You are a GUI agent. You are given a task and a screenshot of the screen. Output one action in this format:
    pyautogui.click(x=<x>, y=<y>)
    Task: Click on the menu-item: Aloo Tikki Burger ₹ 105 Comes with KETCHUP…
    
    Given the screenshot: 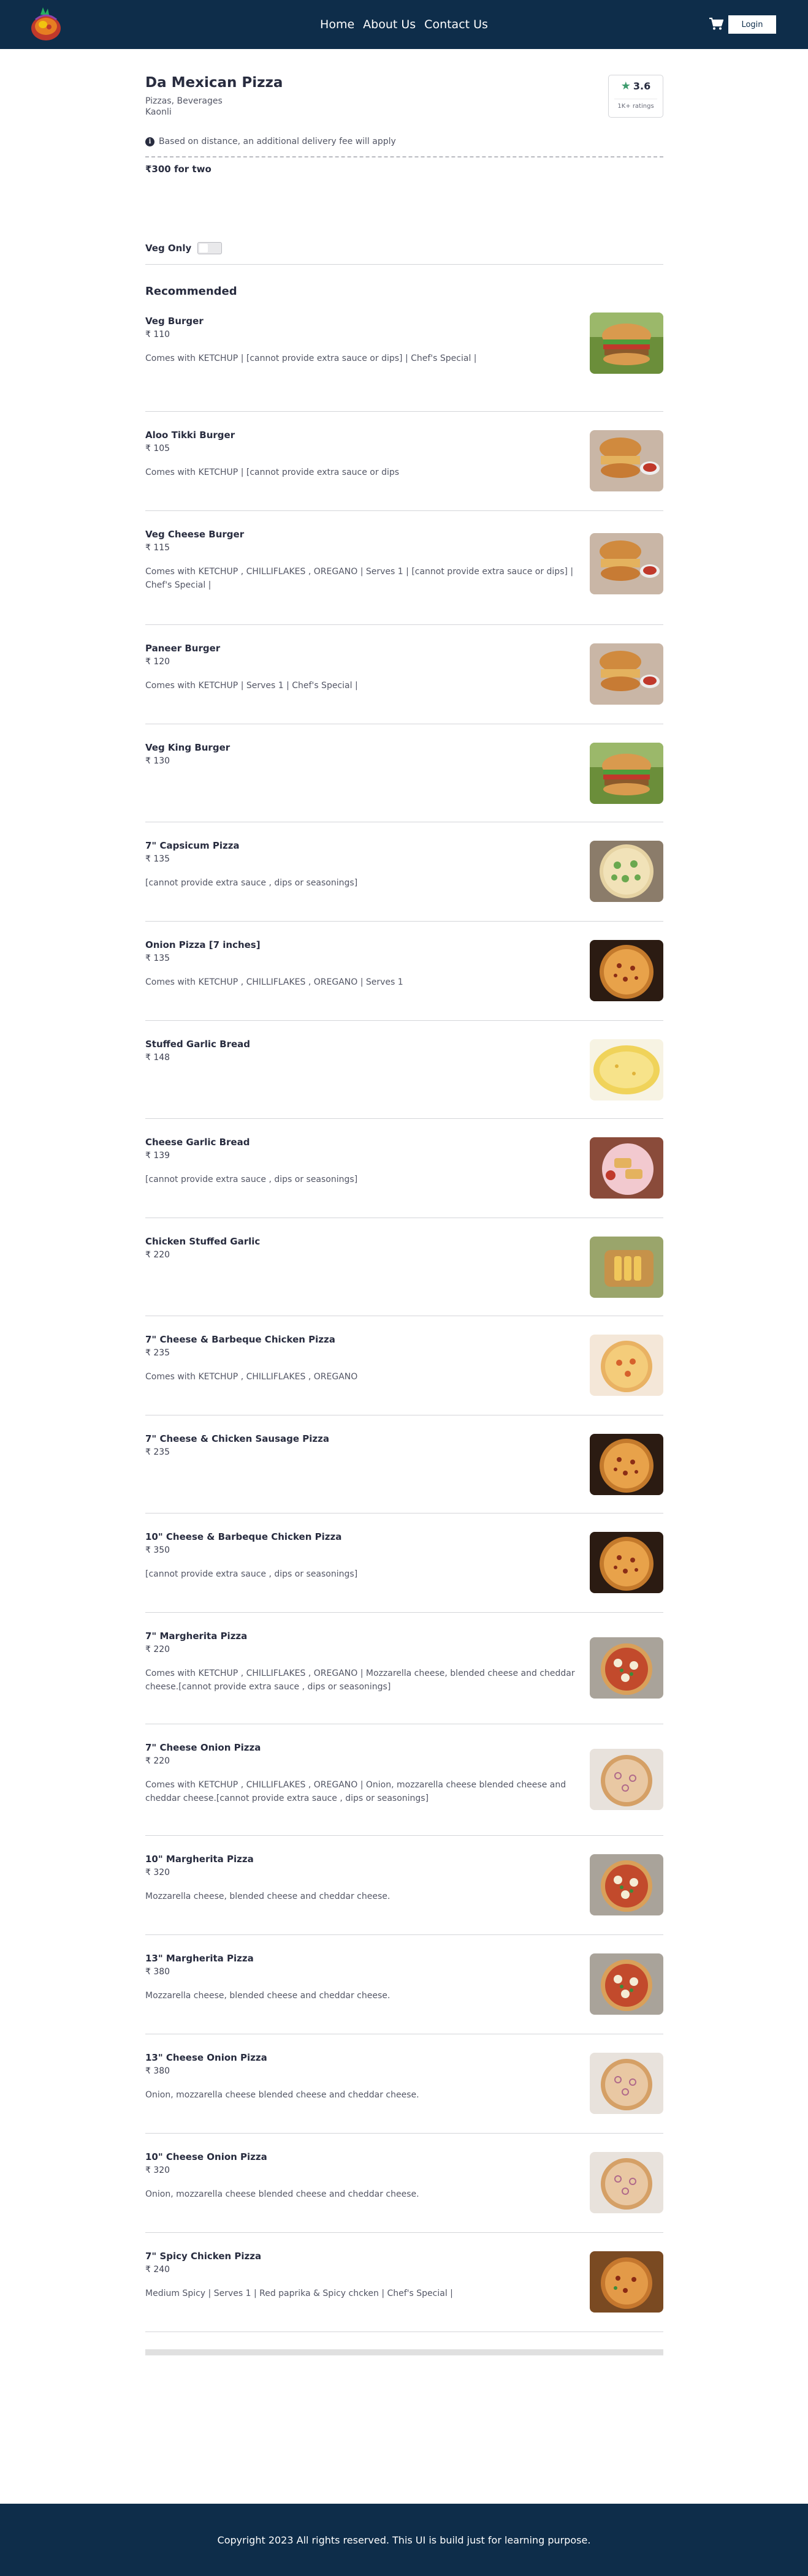 What is the action you would take?
    pyautogui.click(x=404, y=462)
    